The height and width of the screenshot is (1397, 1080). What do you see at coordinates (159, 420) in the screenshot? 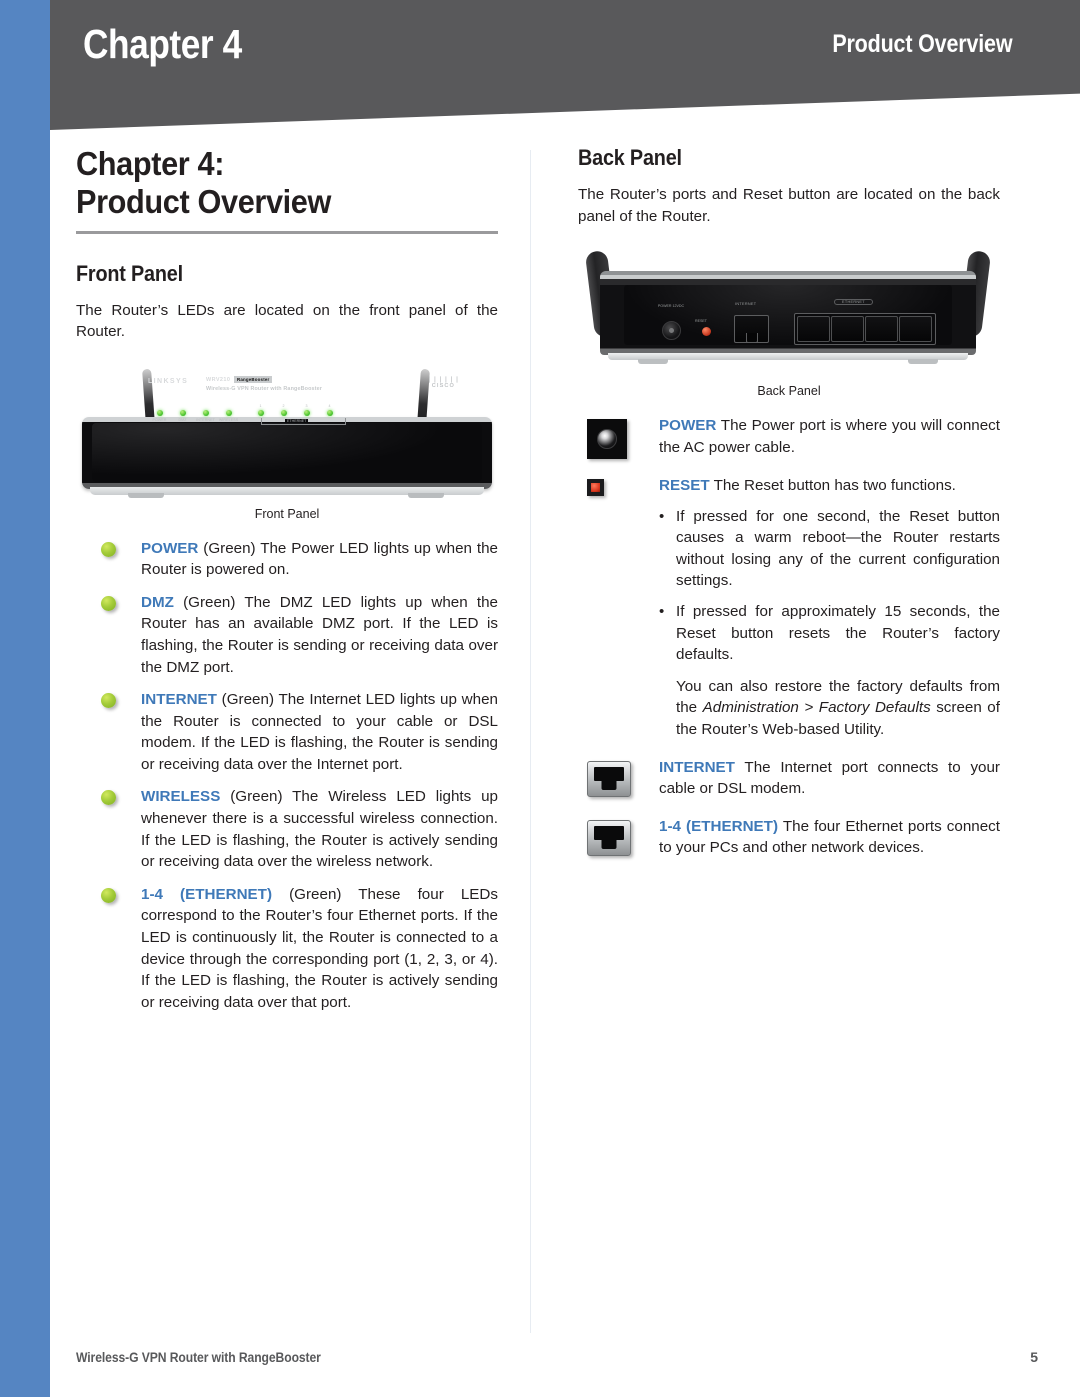
I see `led-label: POWER` at bounding box center [159, 420].